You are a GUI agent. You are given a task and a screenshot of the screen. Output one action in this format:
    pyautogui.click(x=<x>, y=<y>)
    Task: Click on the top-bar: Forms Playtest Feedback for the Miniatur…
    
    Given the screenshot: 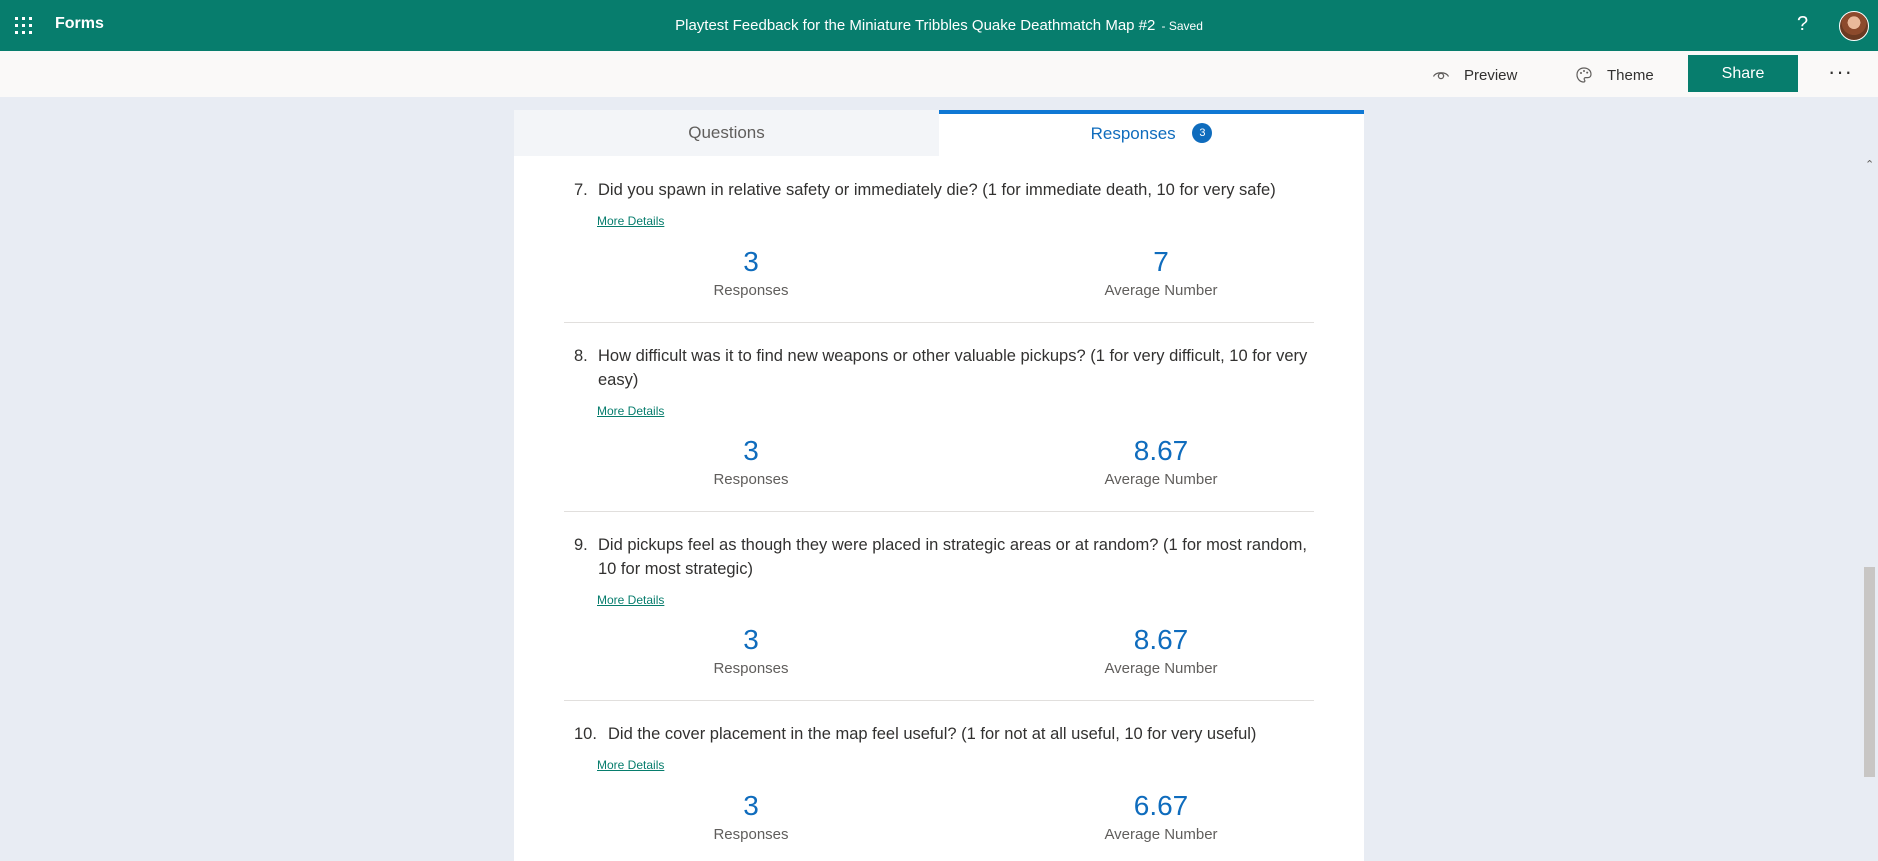 What is the action you would take?
    pyautogui.click(x=939, y=25)
    